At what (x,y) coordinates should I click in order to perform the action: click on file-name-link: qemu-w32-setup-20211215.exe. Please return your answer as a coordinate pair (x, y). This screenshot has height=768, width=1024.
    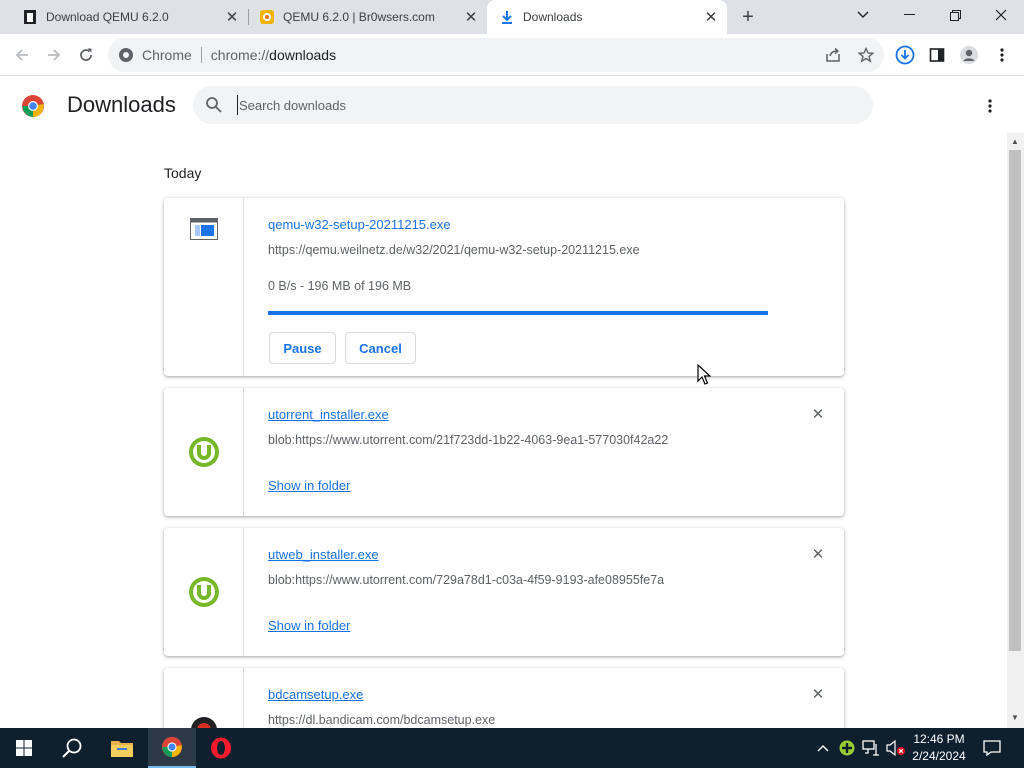
    Looking at the image, I should click on (359, 224).